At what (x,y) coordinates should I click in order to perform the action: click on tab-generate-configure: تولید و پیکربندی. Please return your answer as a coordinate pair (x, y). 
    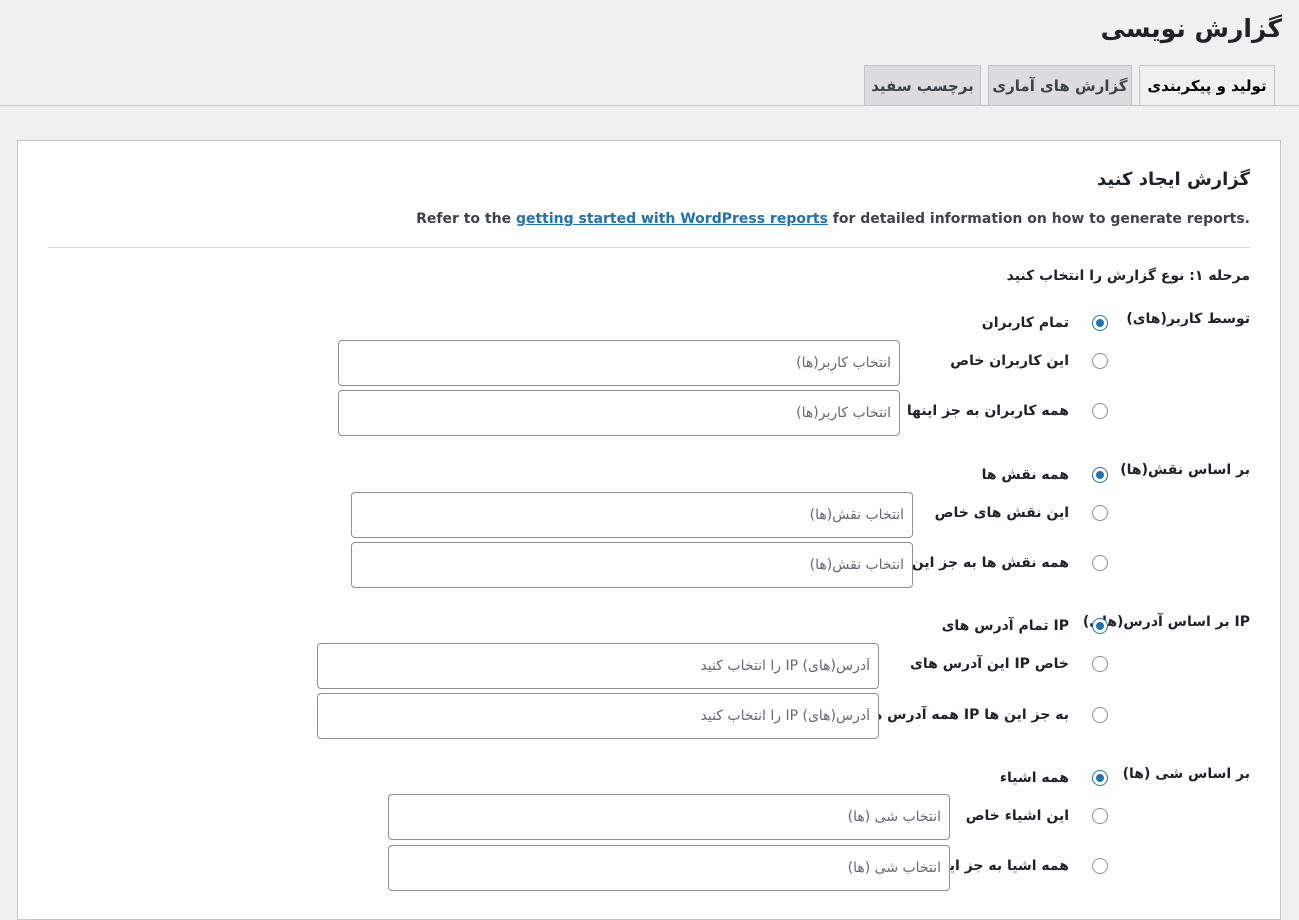
    Looking at the image, I should click on (1207, 85).